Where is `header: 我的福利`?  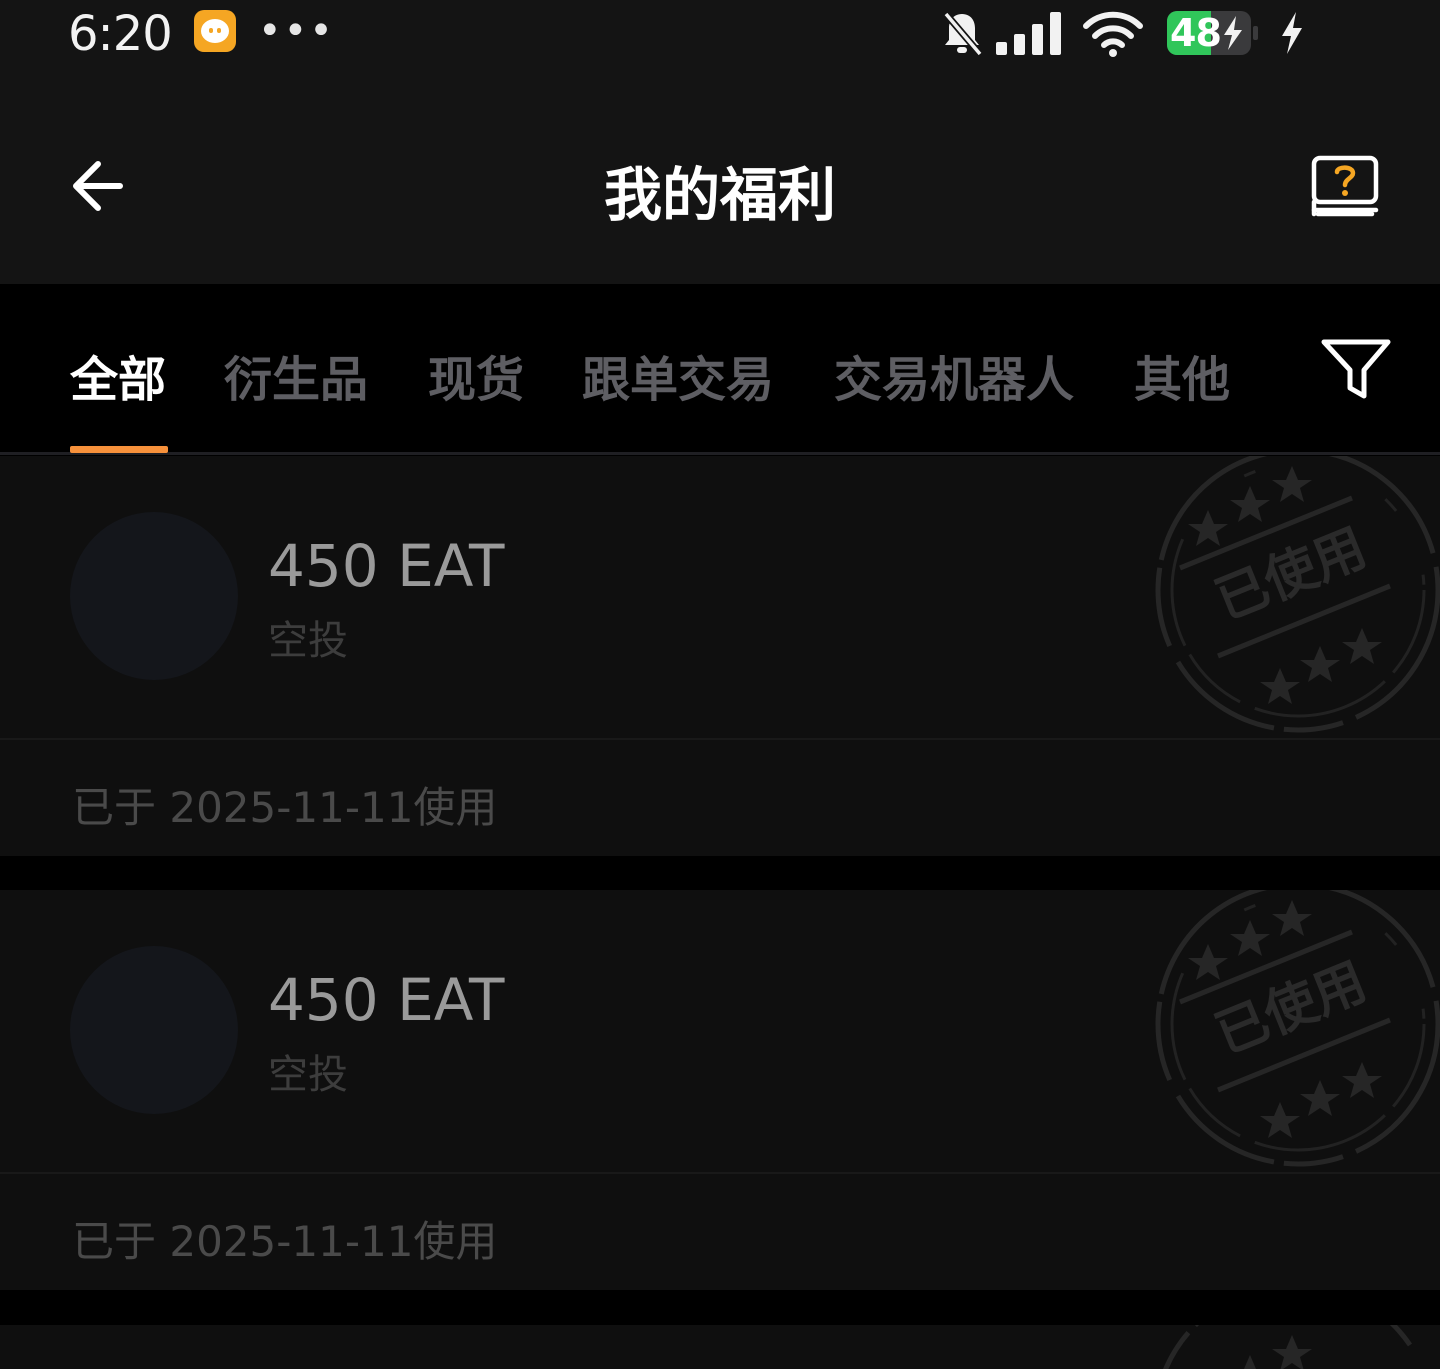 header: 我的福利 is located at coordinates (720, 187).